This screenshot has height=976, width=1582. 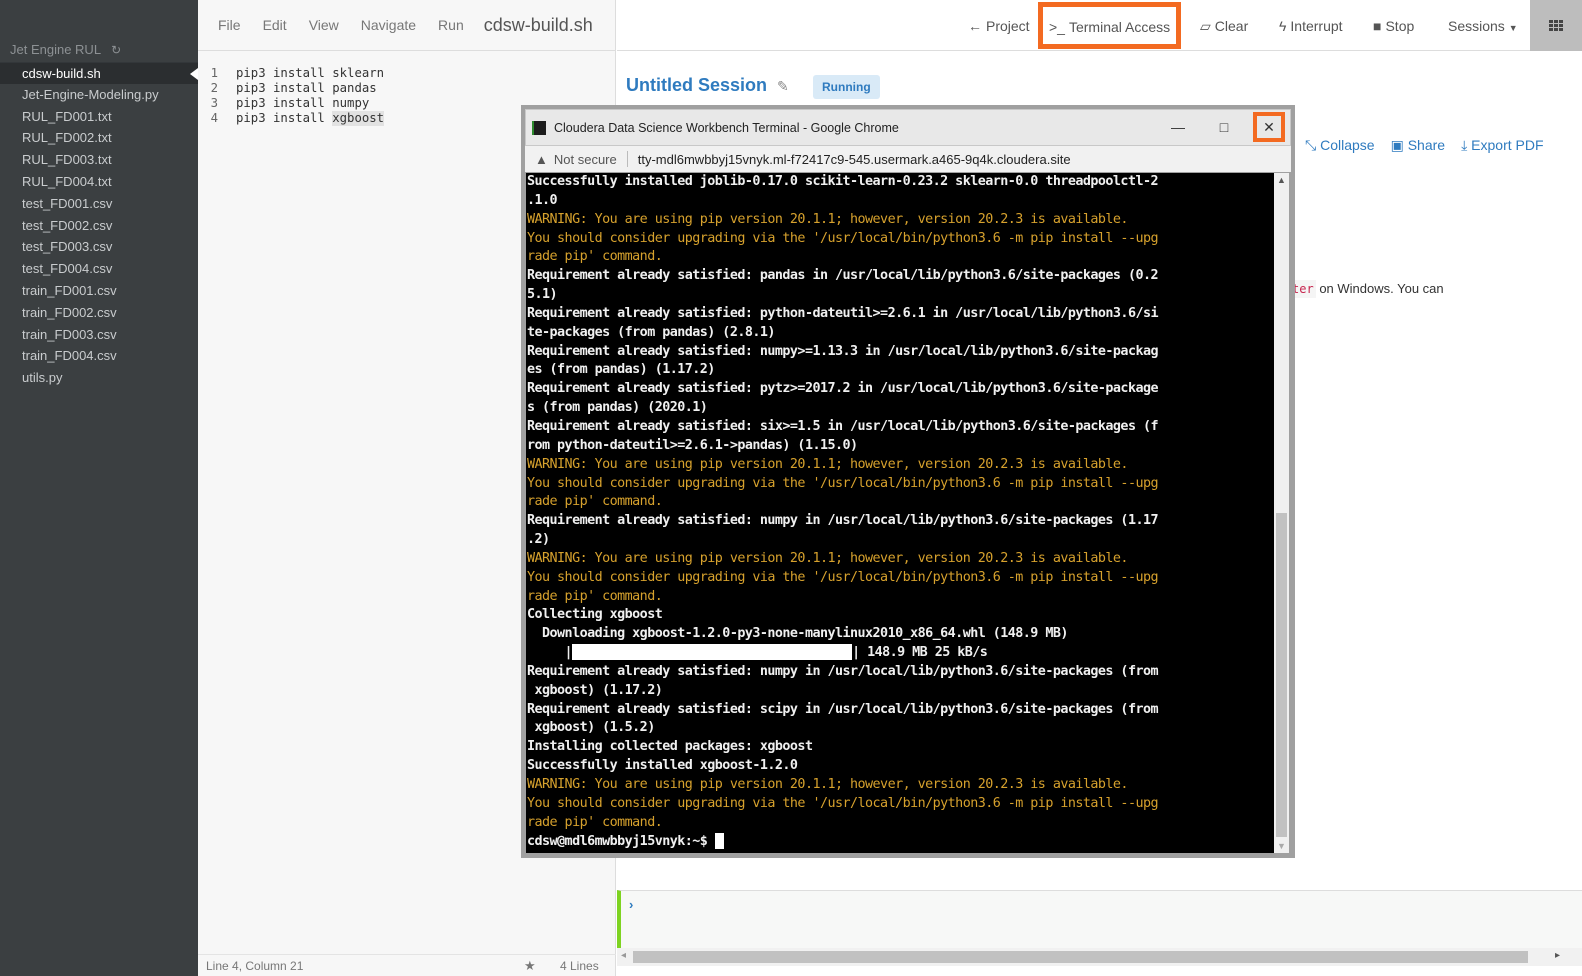 I want to click on scroll-left-icon: ◂, so click(x=623, y=955).